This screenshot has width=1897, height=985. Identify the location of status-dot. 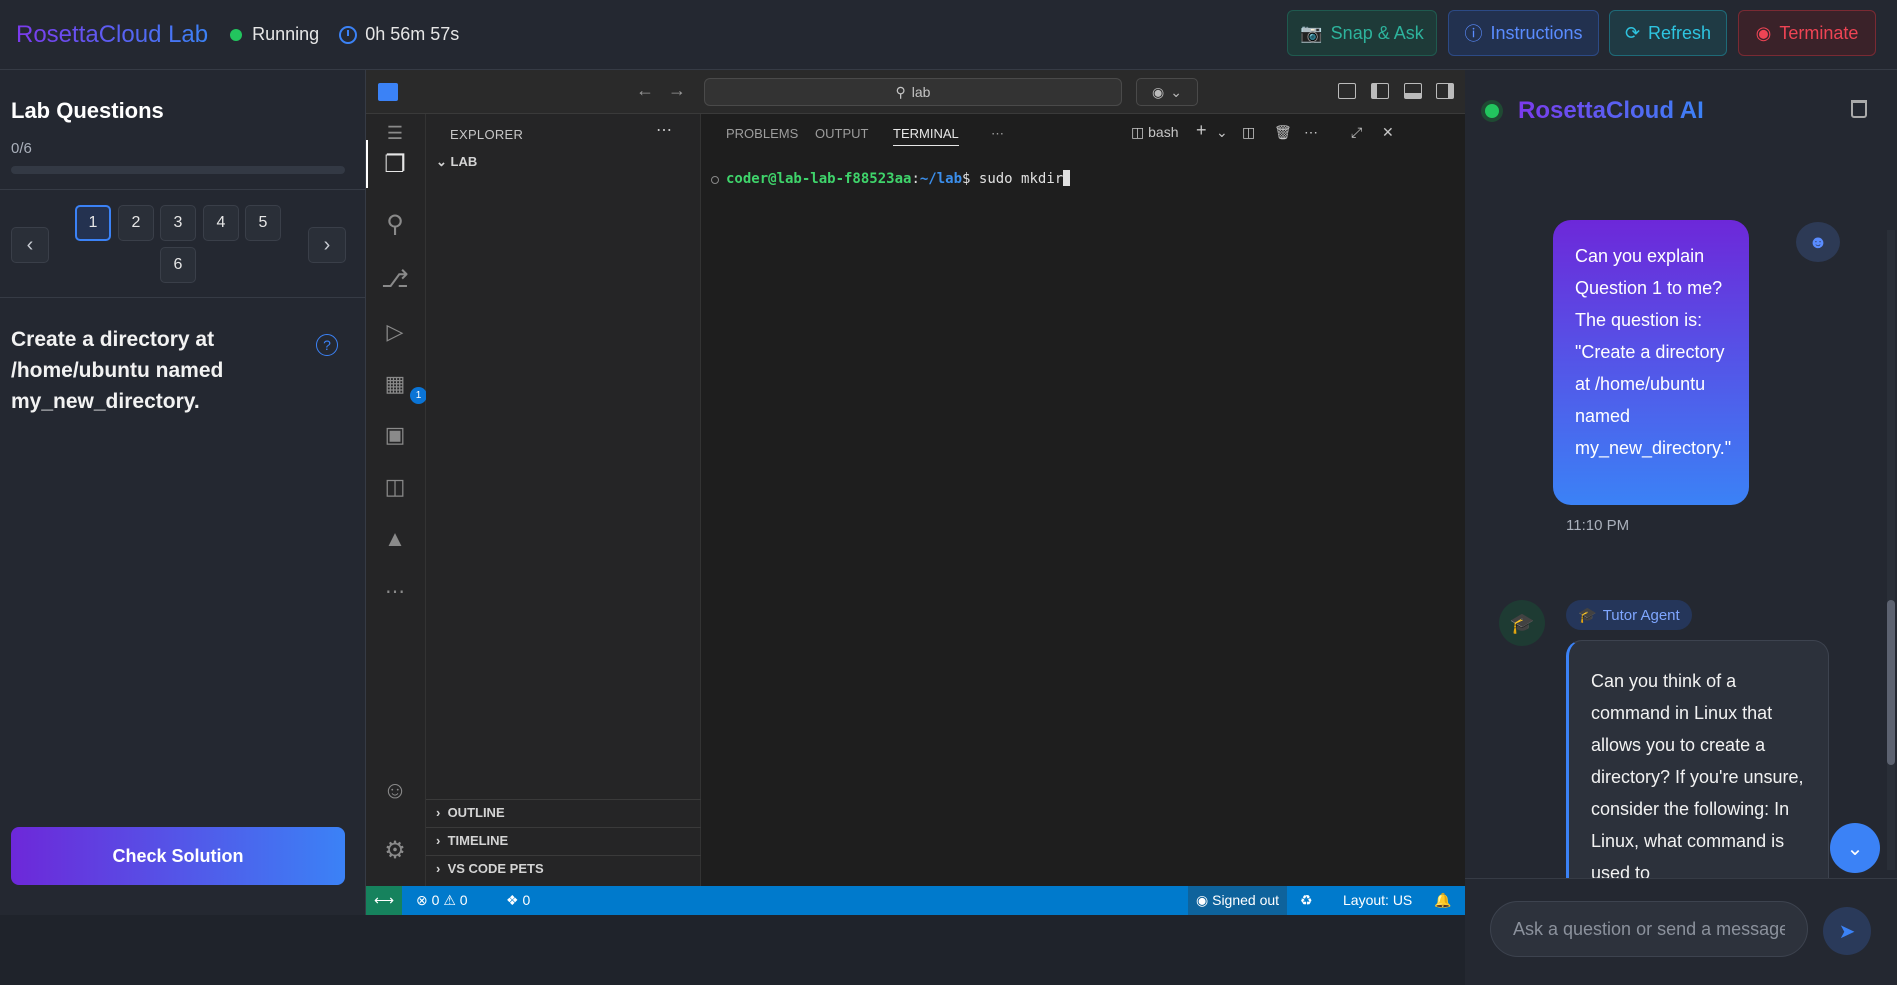
(236, 34).